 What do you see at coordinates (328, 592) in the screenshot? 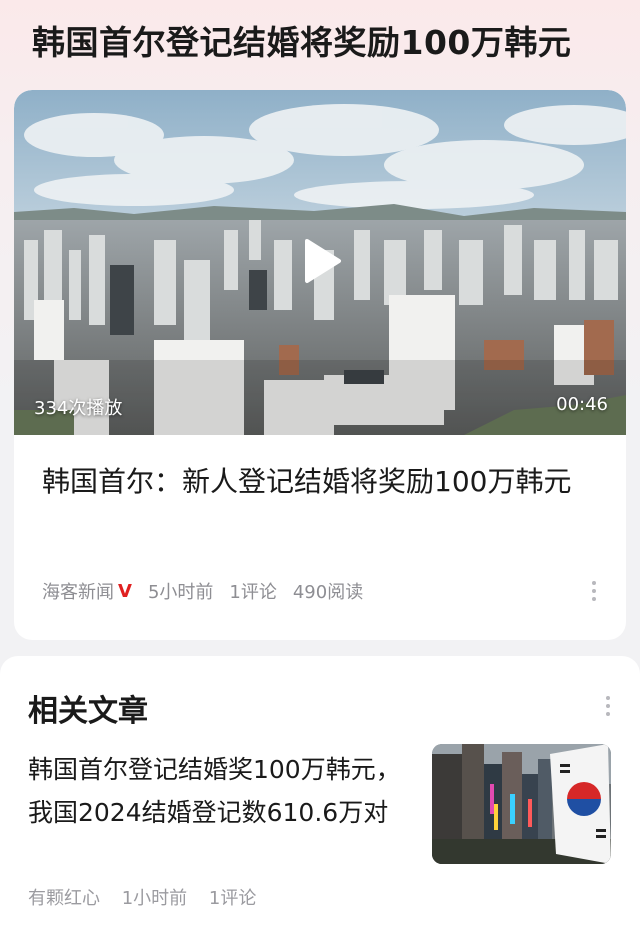
I see `read-count: 490阅读` at bounding box center [328, 592].